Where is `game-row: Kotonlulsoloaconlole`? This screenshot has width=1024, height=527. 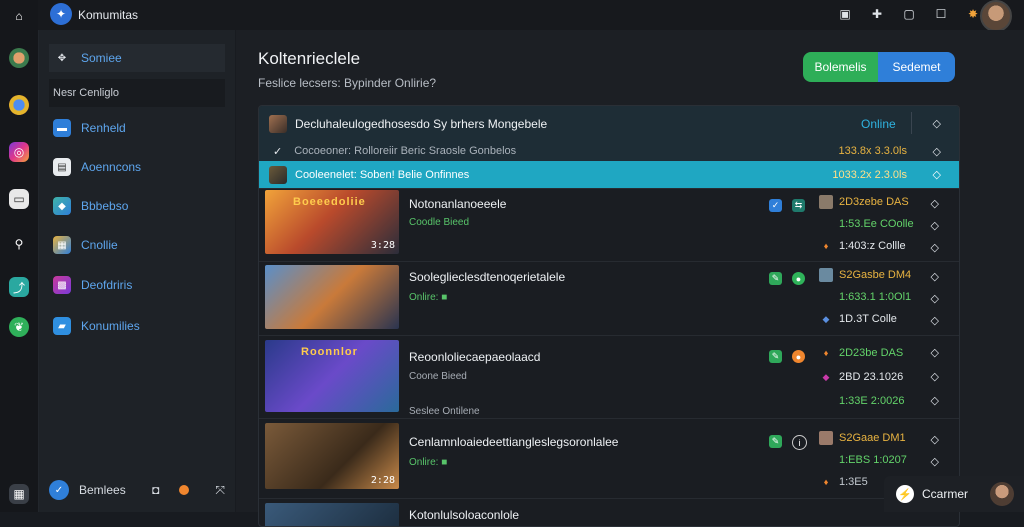
game-row: Kotonlulsoloaconlole is located at coordinates (609, 512).